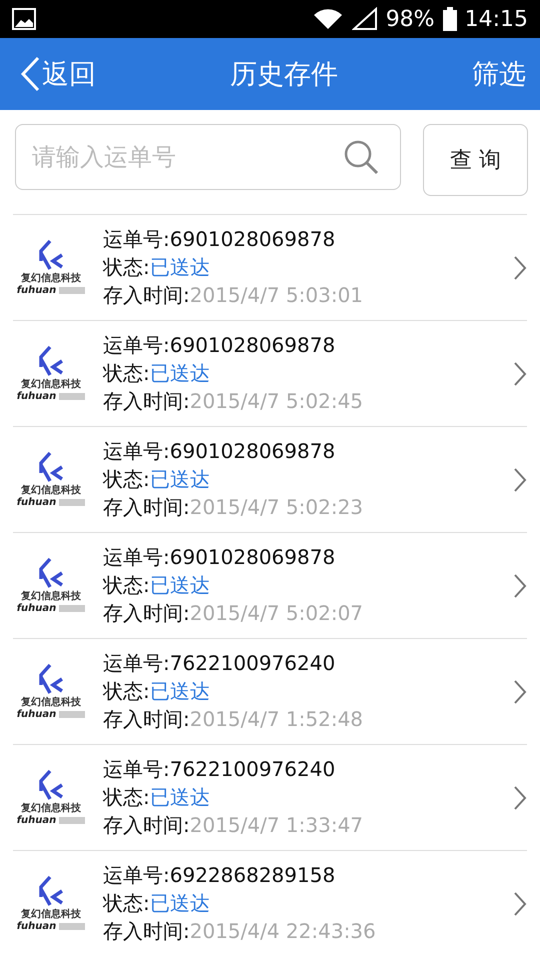  I want to click on filter-button: 筛选, so click(499, 74).